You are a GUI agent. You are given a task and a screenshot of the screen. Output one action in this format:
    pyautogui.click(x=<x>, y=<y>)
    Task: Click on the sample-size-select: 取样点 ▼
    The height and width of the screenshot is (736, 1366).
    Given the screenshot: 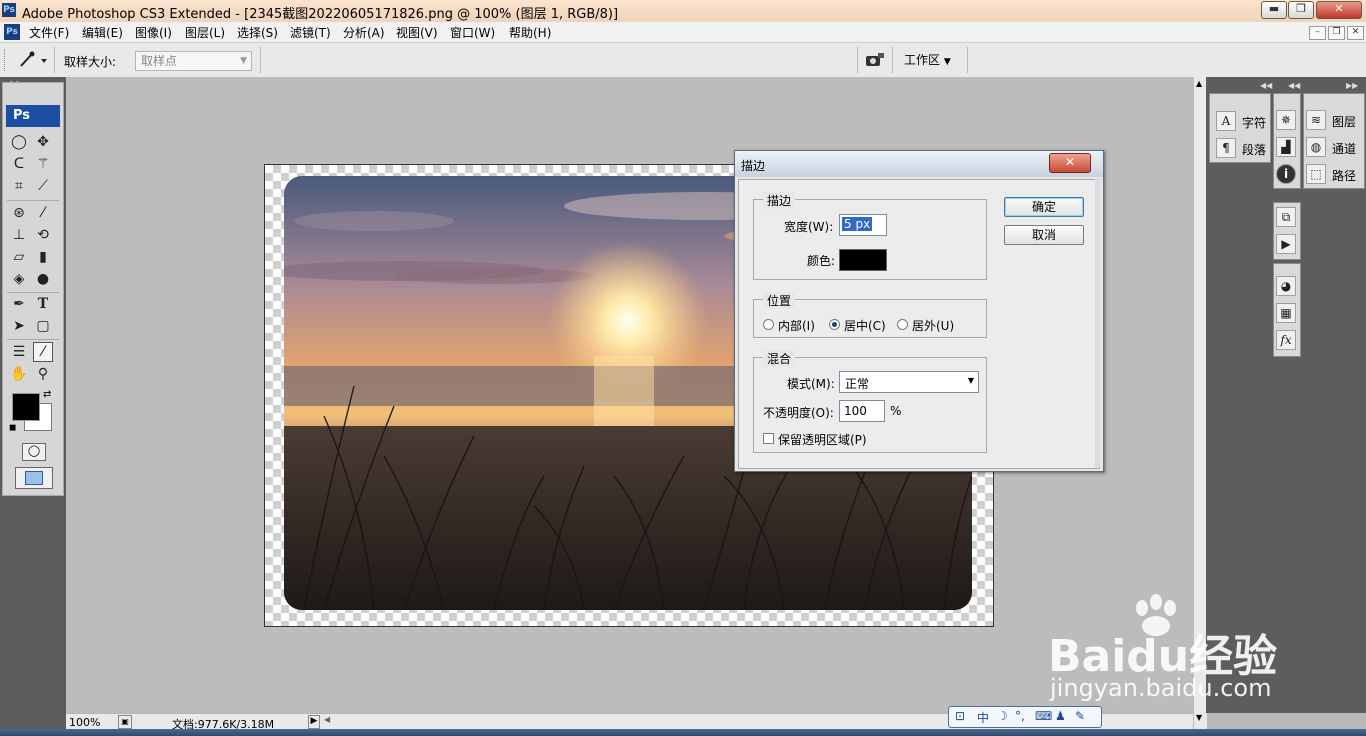 What is the action you would take?
    pyautogui.click(x=193, y=61)
    